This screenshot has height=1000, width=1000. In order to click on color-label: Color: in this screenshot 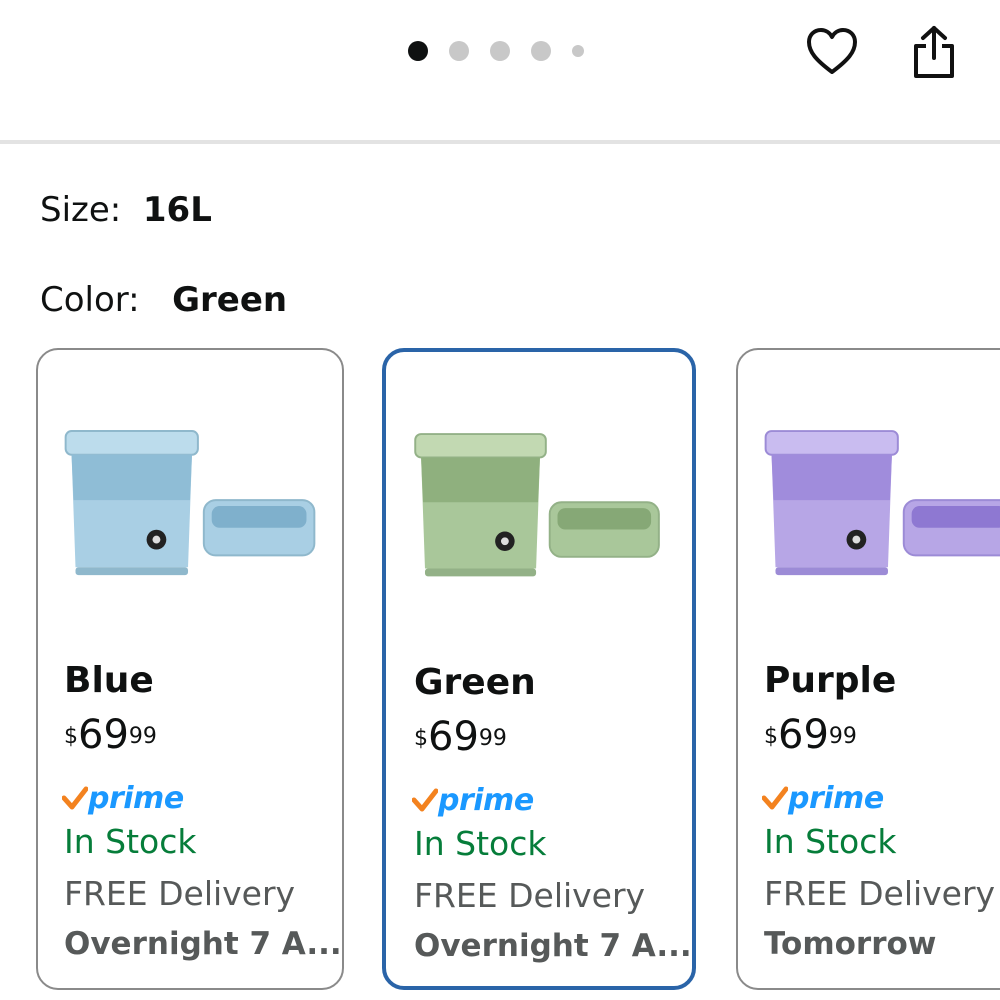, I will do `click(90, 300)`.